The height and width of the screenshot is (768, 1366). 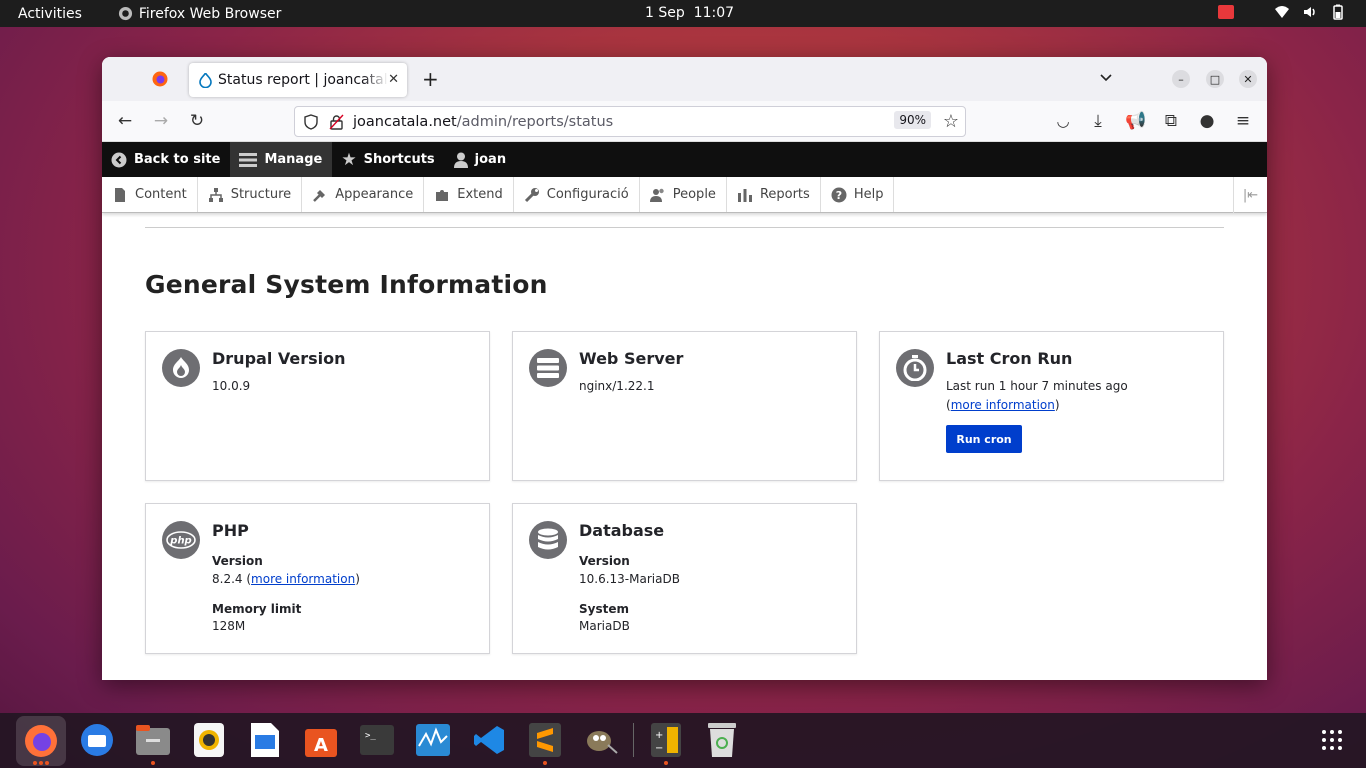 I want to click on php-more-information-link: more information, so click(x=303, y=579).